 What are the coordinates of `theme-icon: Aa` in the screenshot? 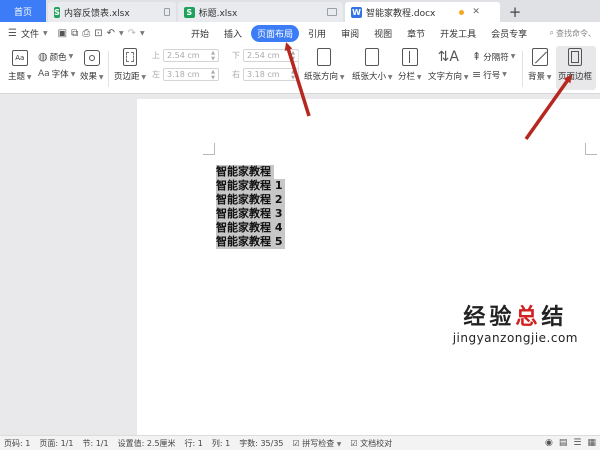 It's located at (19, 58).